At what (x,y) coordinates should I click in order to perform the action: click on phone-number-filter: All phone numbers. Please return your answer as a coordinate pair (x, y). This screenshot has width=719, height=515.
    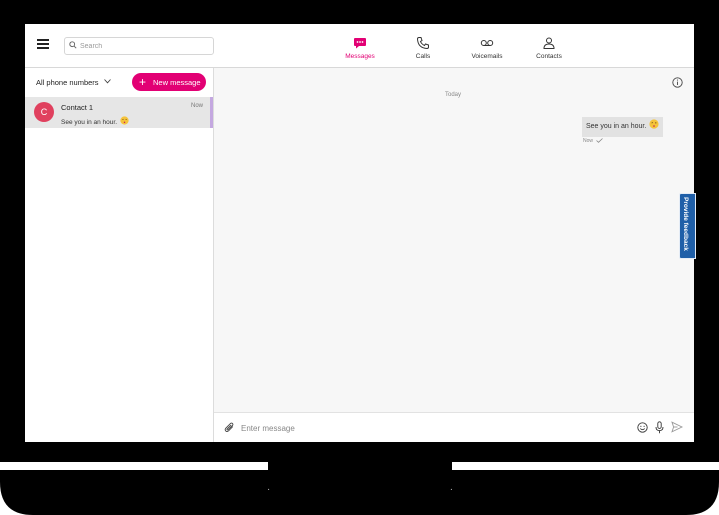
    Looking at the image, I should click on (73, 82).